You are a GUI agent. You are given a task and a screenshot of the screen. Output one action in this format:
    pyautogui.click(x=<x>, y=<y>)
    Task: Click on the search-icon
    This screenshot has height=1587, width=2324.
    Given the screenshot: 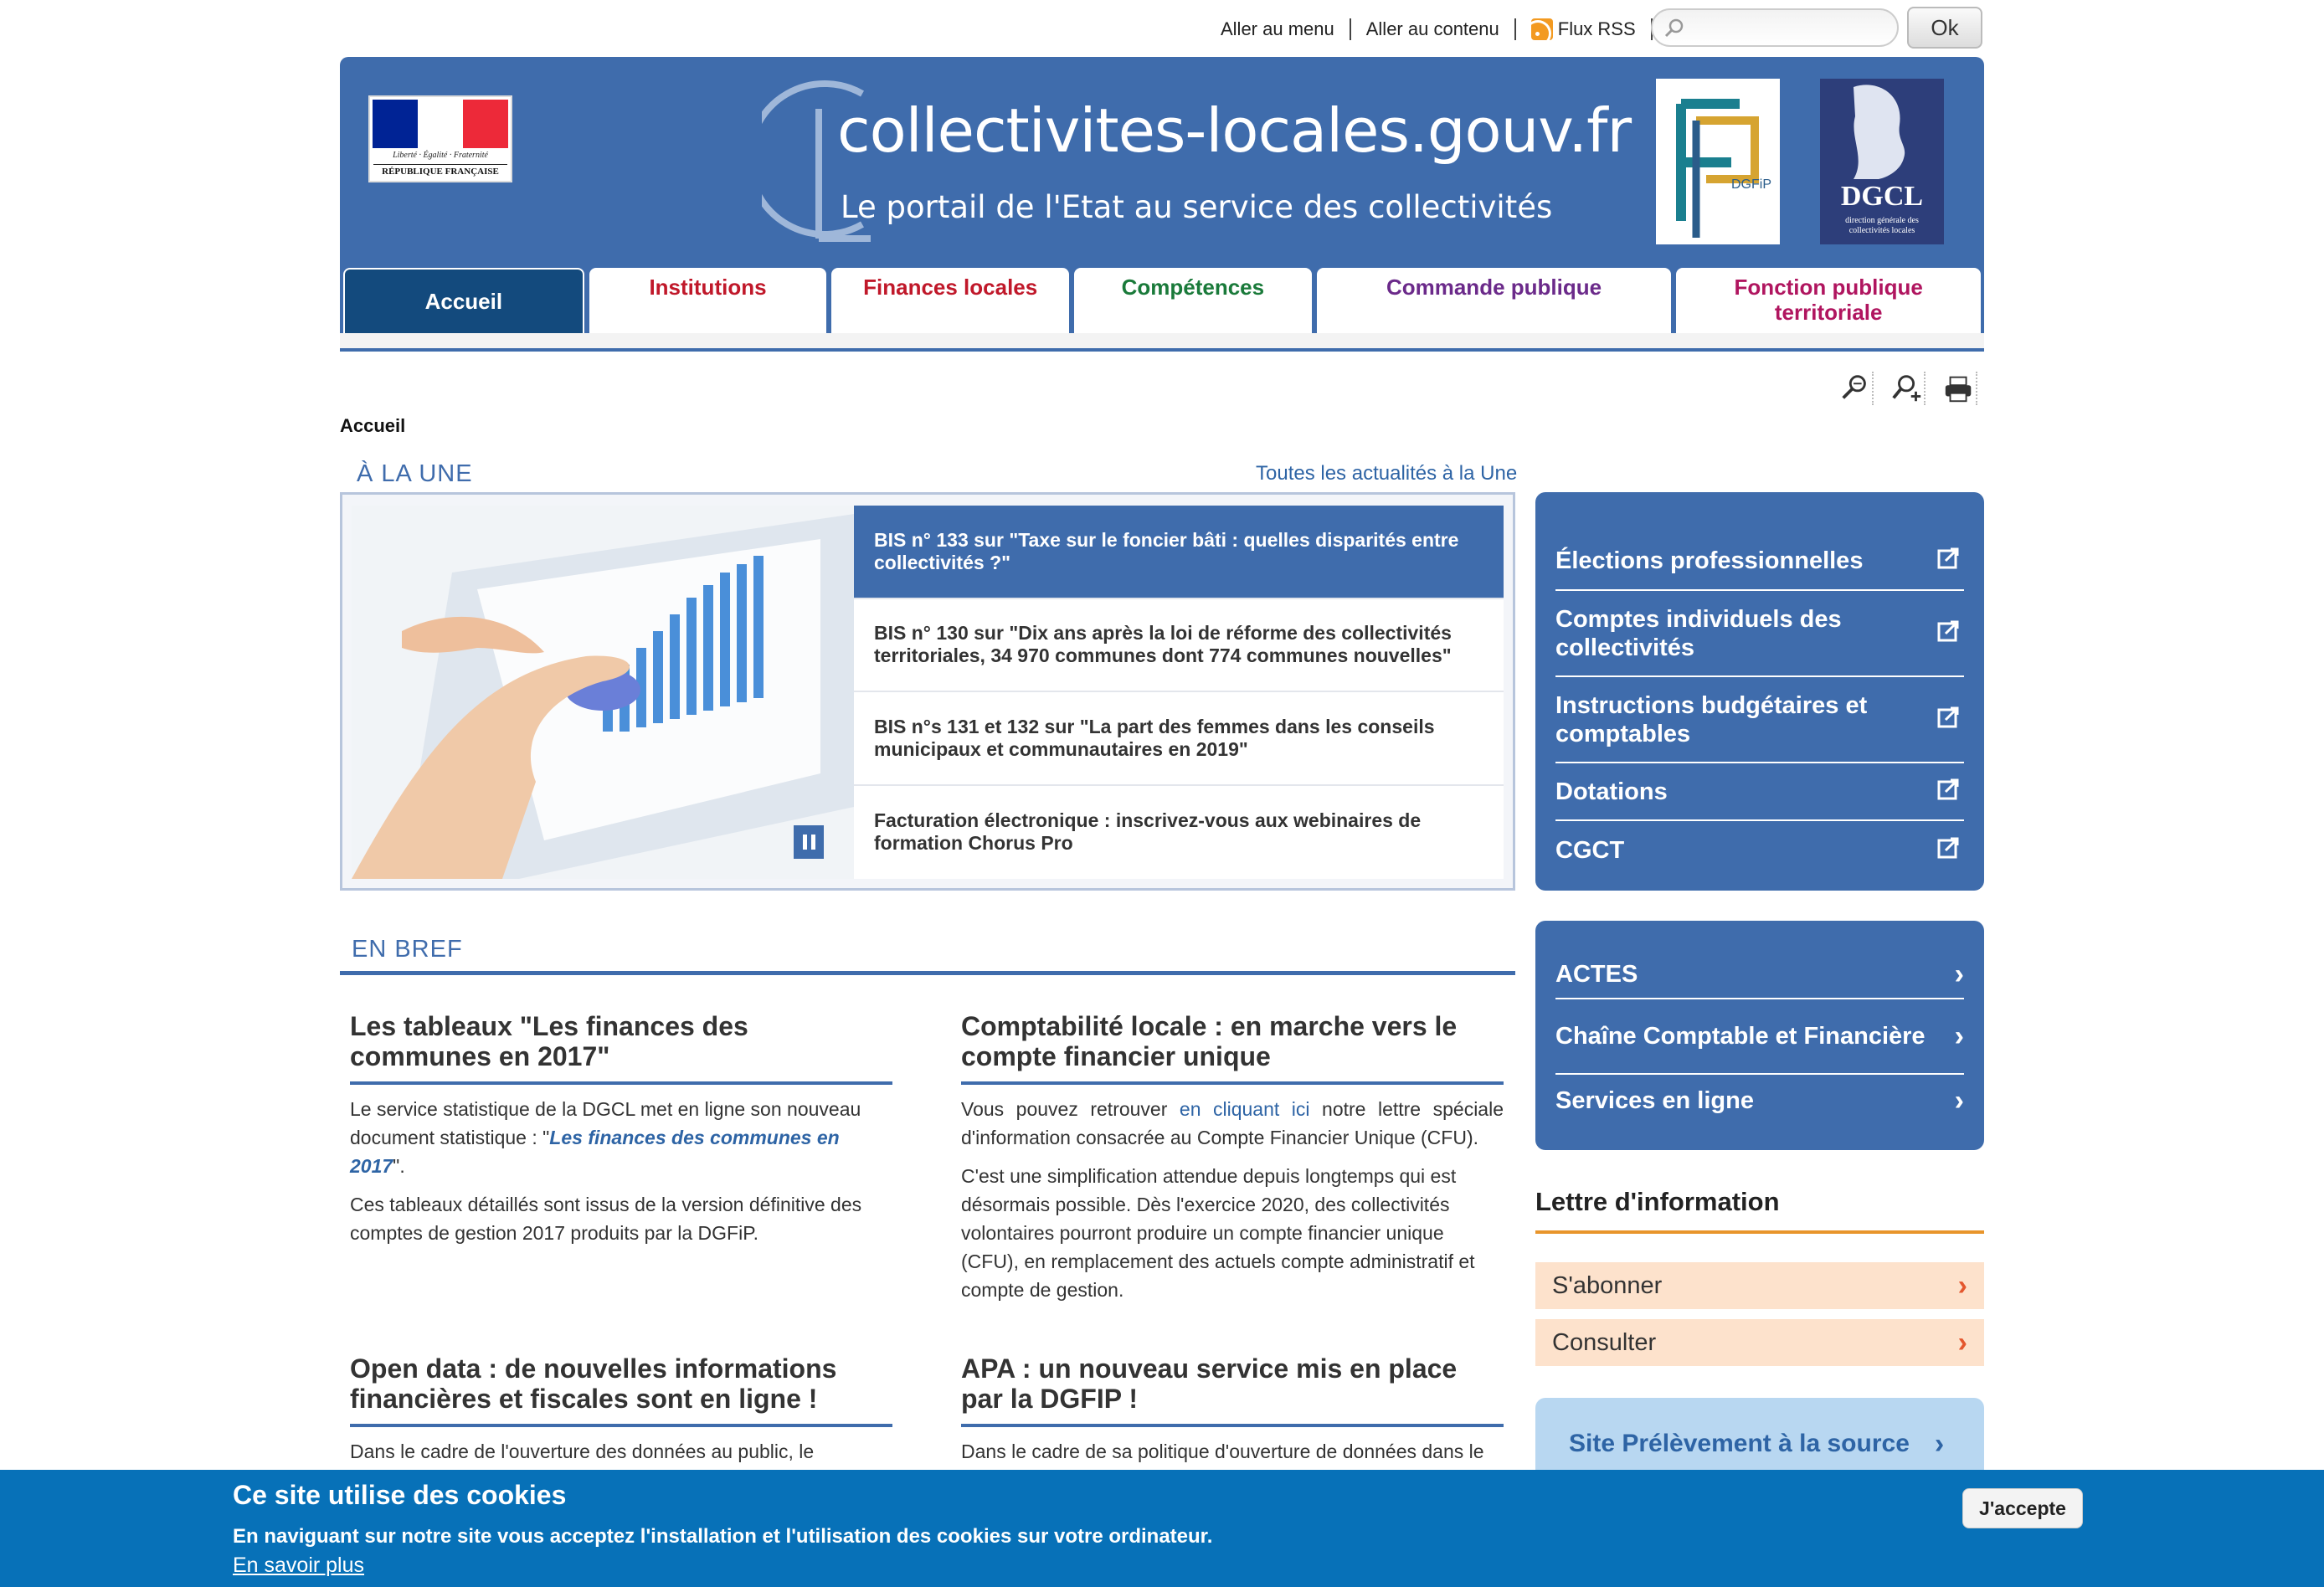 What is the action you would take?
    pyautogui.click(x=1674, y=28)
    